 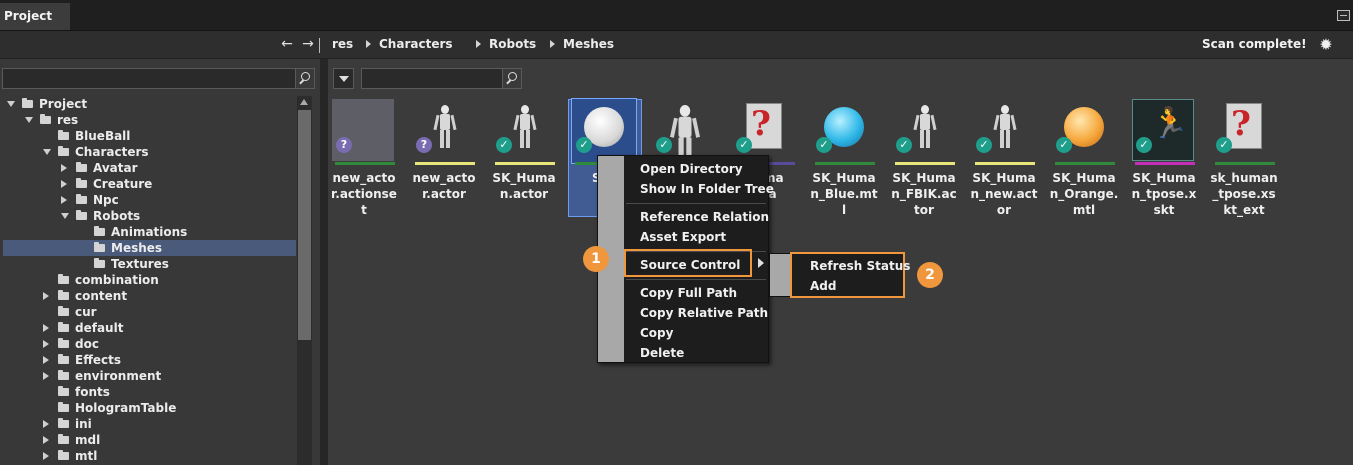 What do you see at coordinates (860, 266) in the screenshot?
I see `menu-item-refresh-status: Refresh Status` at bounding box center [860, 266].